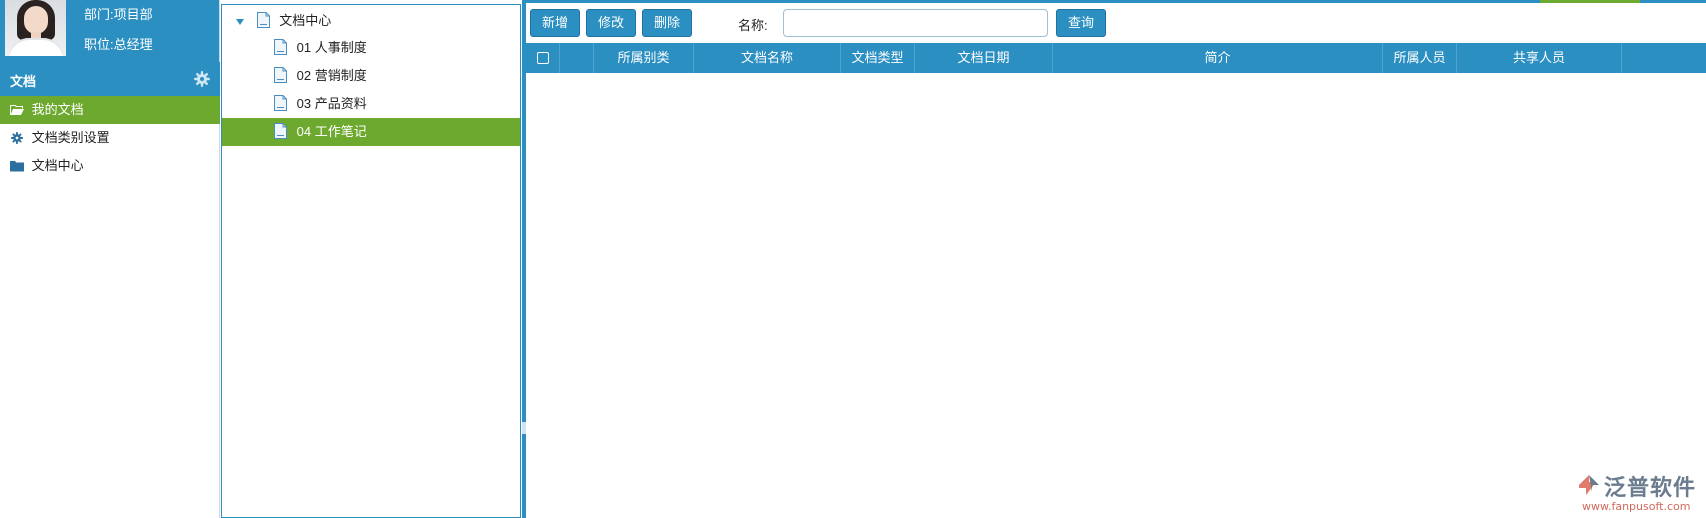 The height and width of the screenshot is (518, 1706). Describe the element at coordinates (984, 58) in the screenshot. I see `column-header-doc-date: 文档日期` at that location.